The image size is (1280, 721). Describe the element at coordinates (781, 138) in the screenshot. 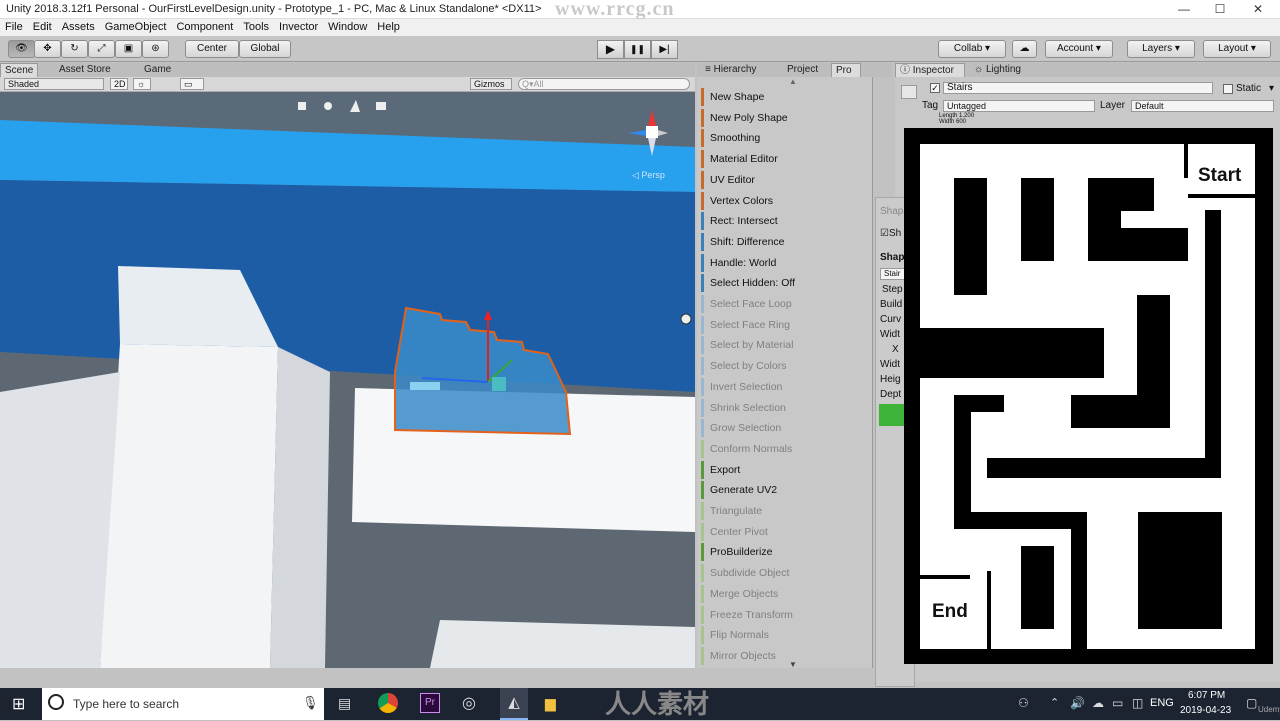

I see `probuilder-action: Smoothing` at that location.